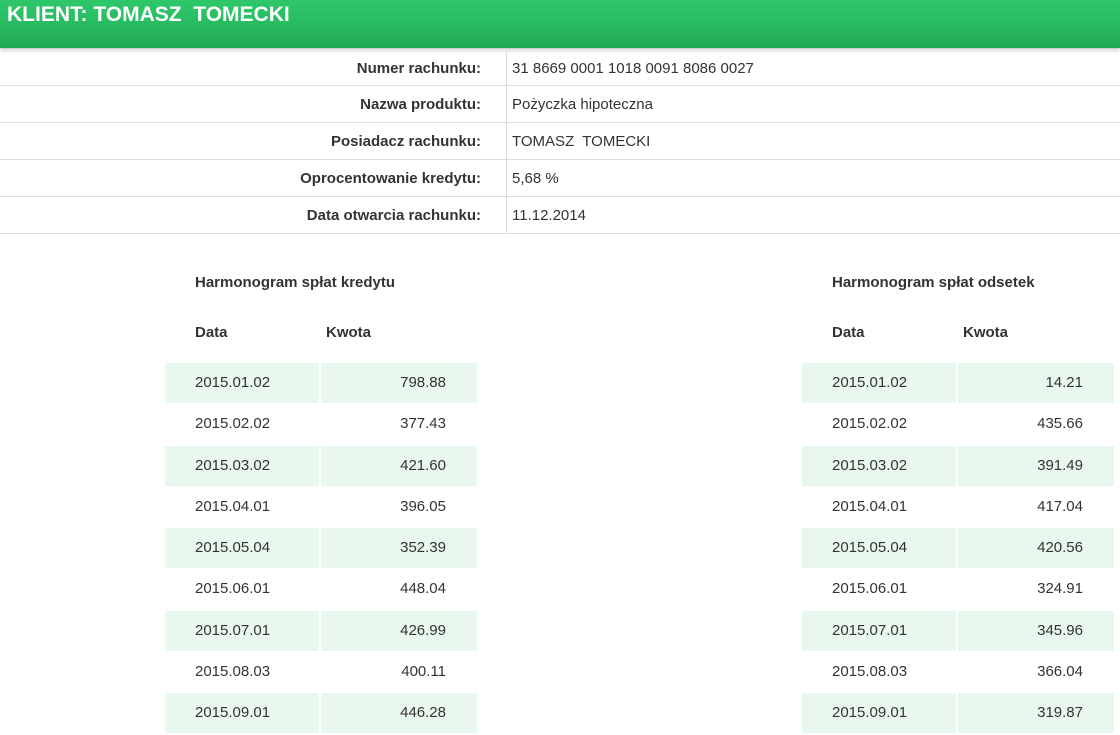 This screenshot has width=1120, height=735. Describe the element at coordinates (549, 215) in the screenshot. I see `info-value: 11.12.2014` at that location.